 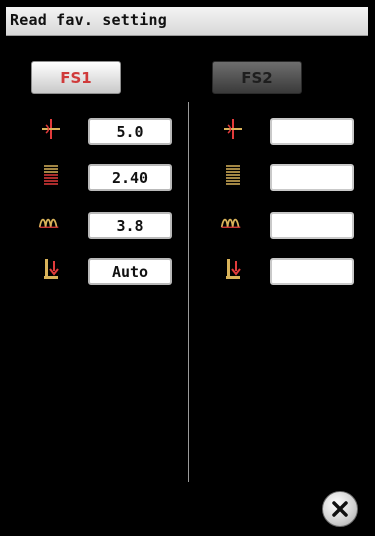 I want to click on fs2-stitch-length-field, so click(x=312, y=225).